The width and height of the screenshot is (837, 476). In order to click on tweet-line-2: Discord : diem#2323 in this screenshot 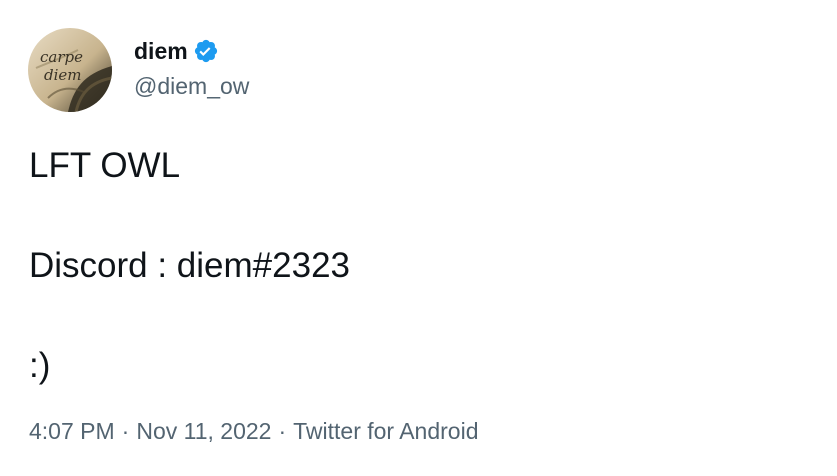, I will do `click(189, 265)`.